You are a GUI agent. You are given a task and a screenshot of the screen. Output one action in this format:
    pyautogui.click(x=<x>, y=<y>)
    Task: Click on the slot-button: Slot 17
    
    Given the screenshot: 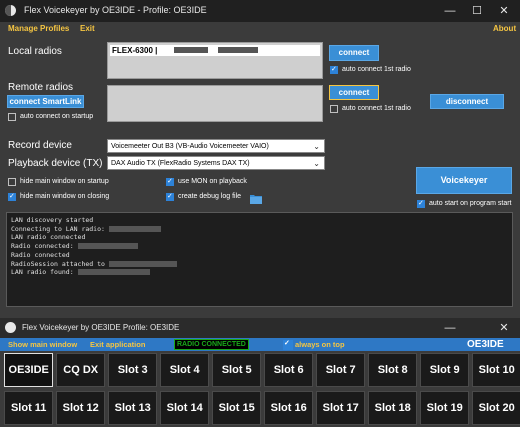 What is the action you would take?
    pyautogui.click(x=341, y=408)
    